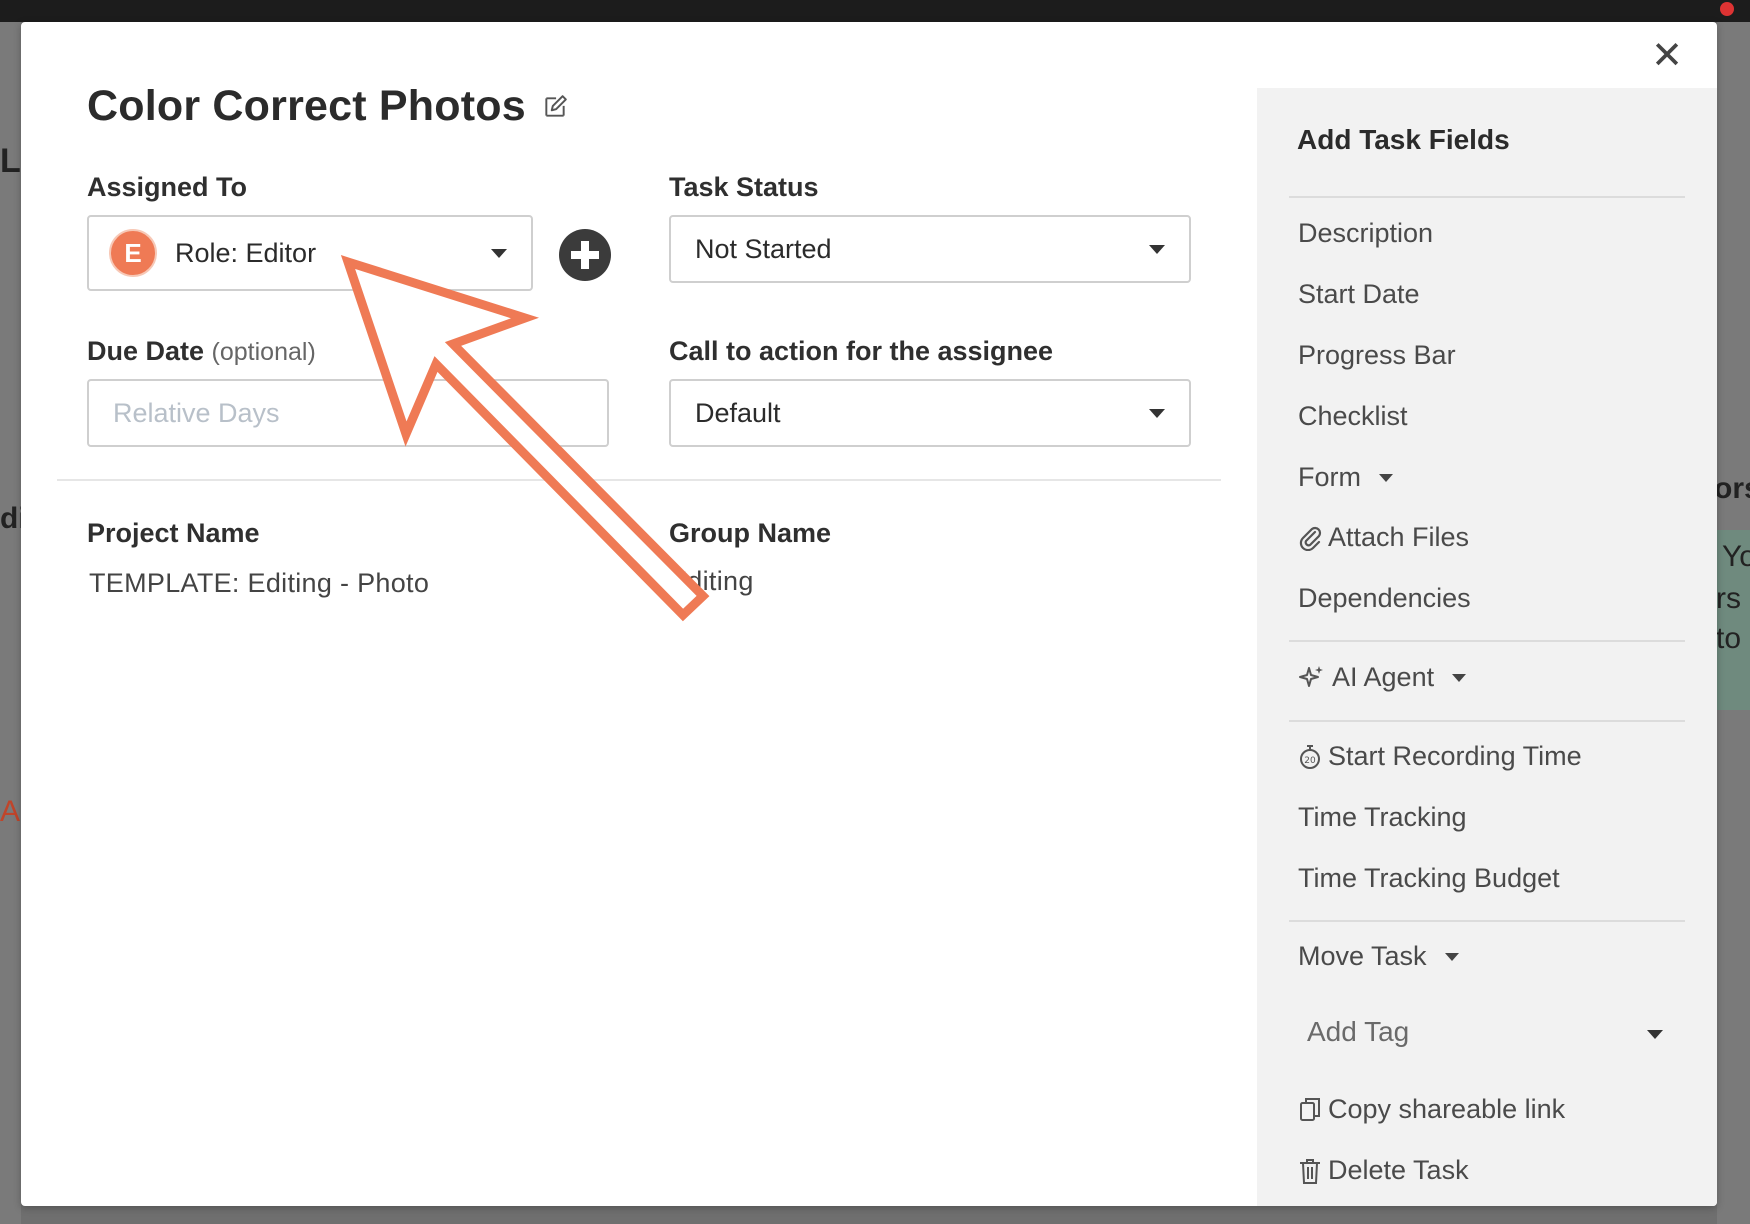 Image resolution: width=1750 pixels, height=1224 pixels. Describe the element at coordinates (1399, 537) in the screenshot. I see `side-item-label: Attach Files` at that location.